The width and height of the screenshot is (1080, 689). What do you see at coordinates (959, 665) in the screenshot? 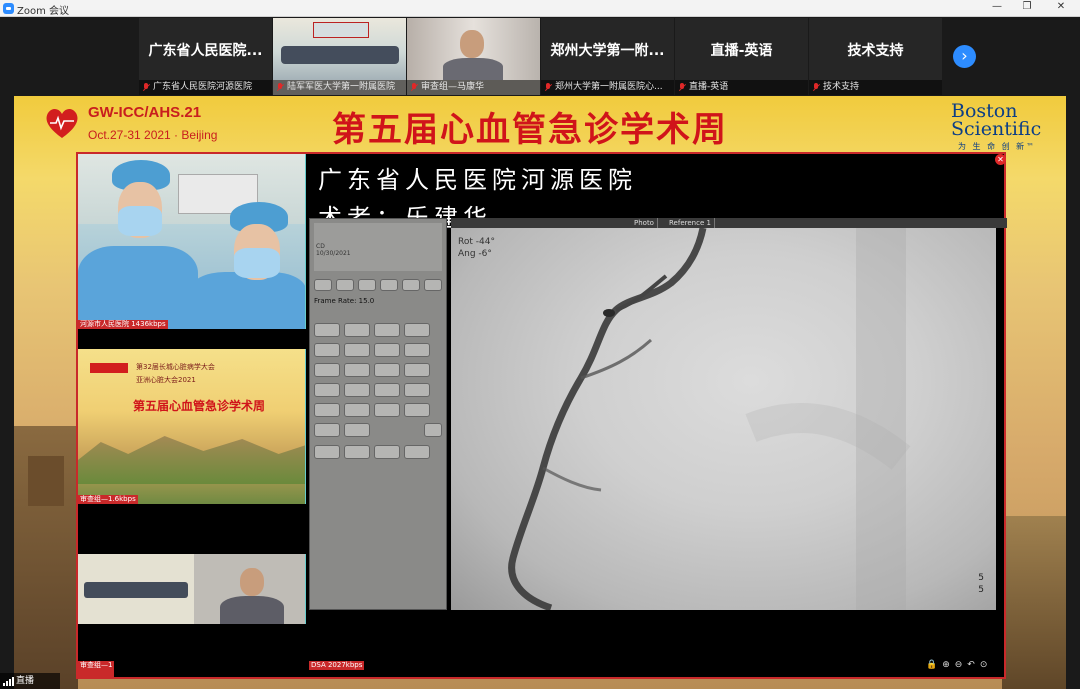
I see `view-tools: 🔒⊕⊖↶⊙` at bounding box center [959, 665].